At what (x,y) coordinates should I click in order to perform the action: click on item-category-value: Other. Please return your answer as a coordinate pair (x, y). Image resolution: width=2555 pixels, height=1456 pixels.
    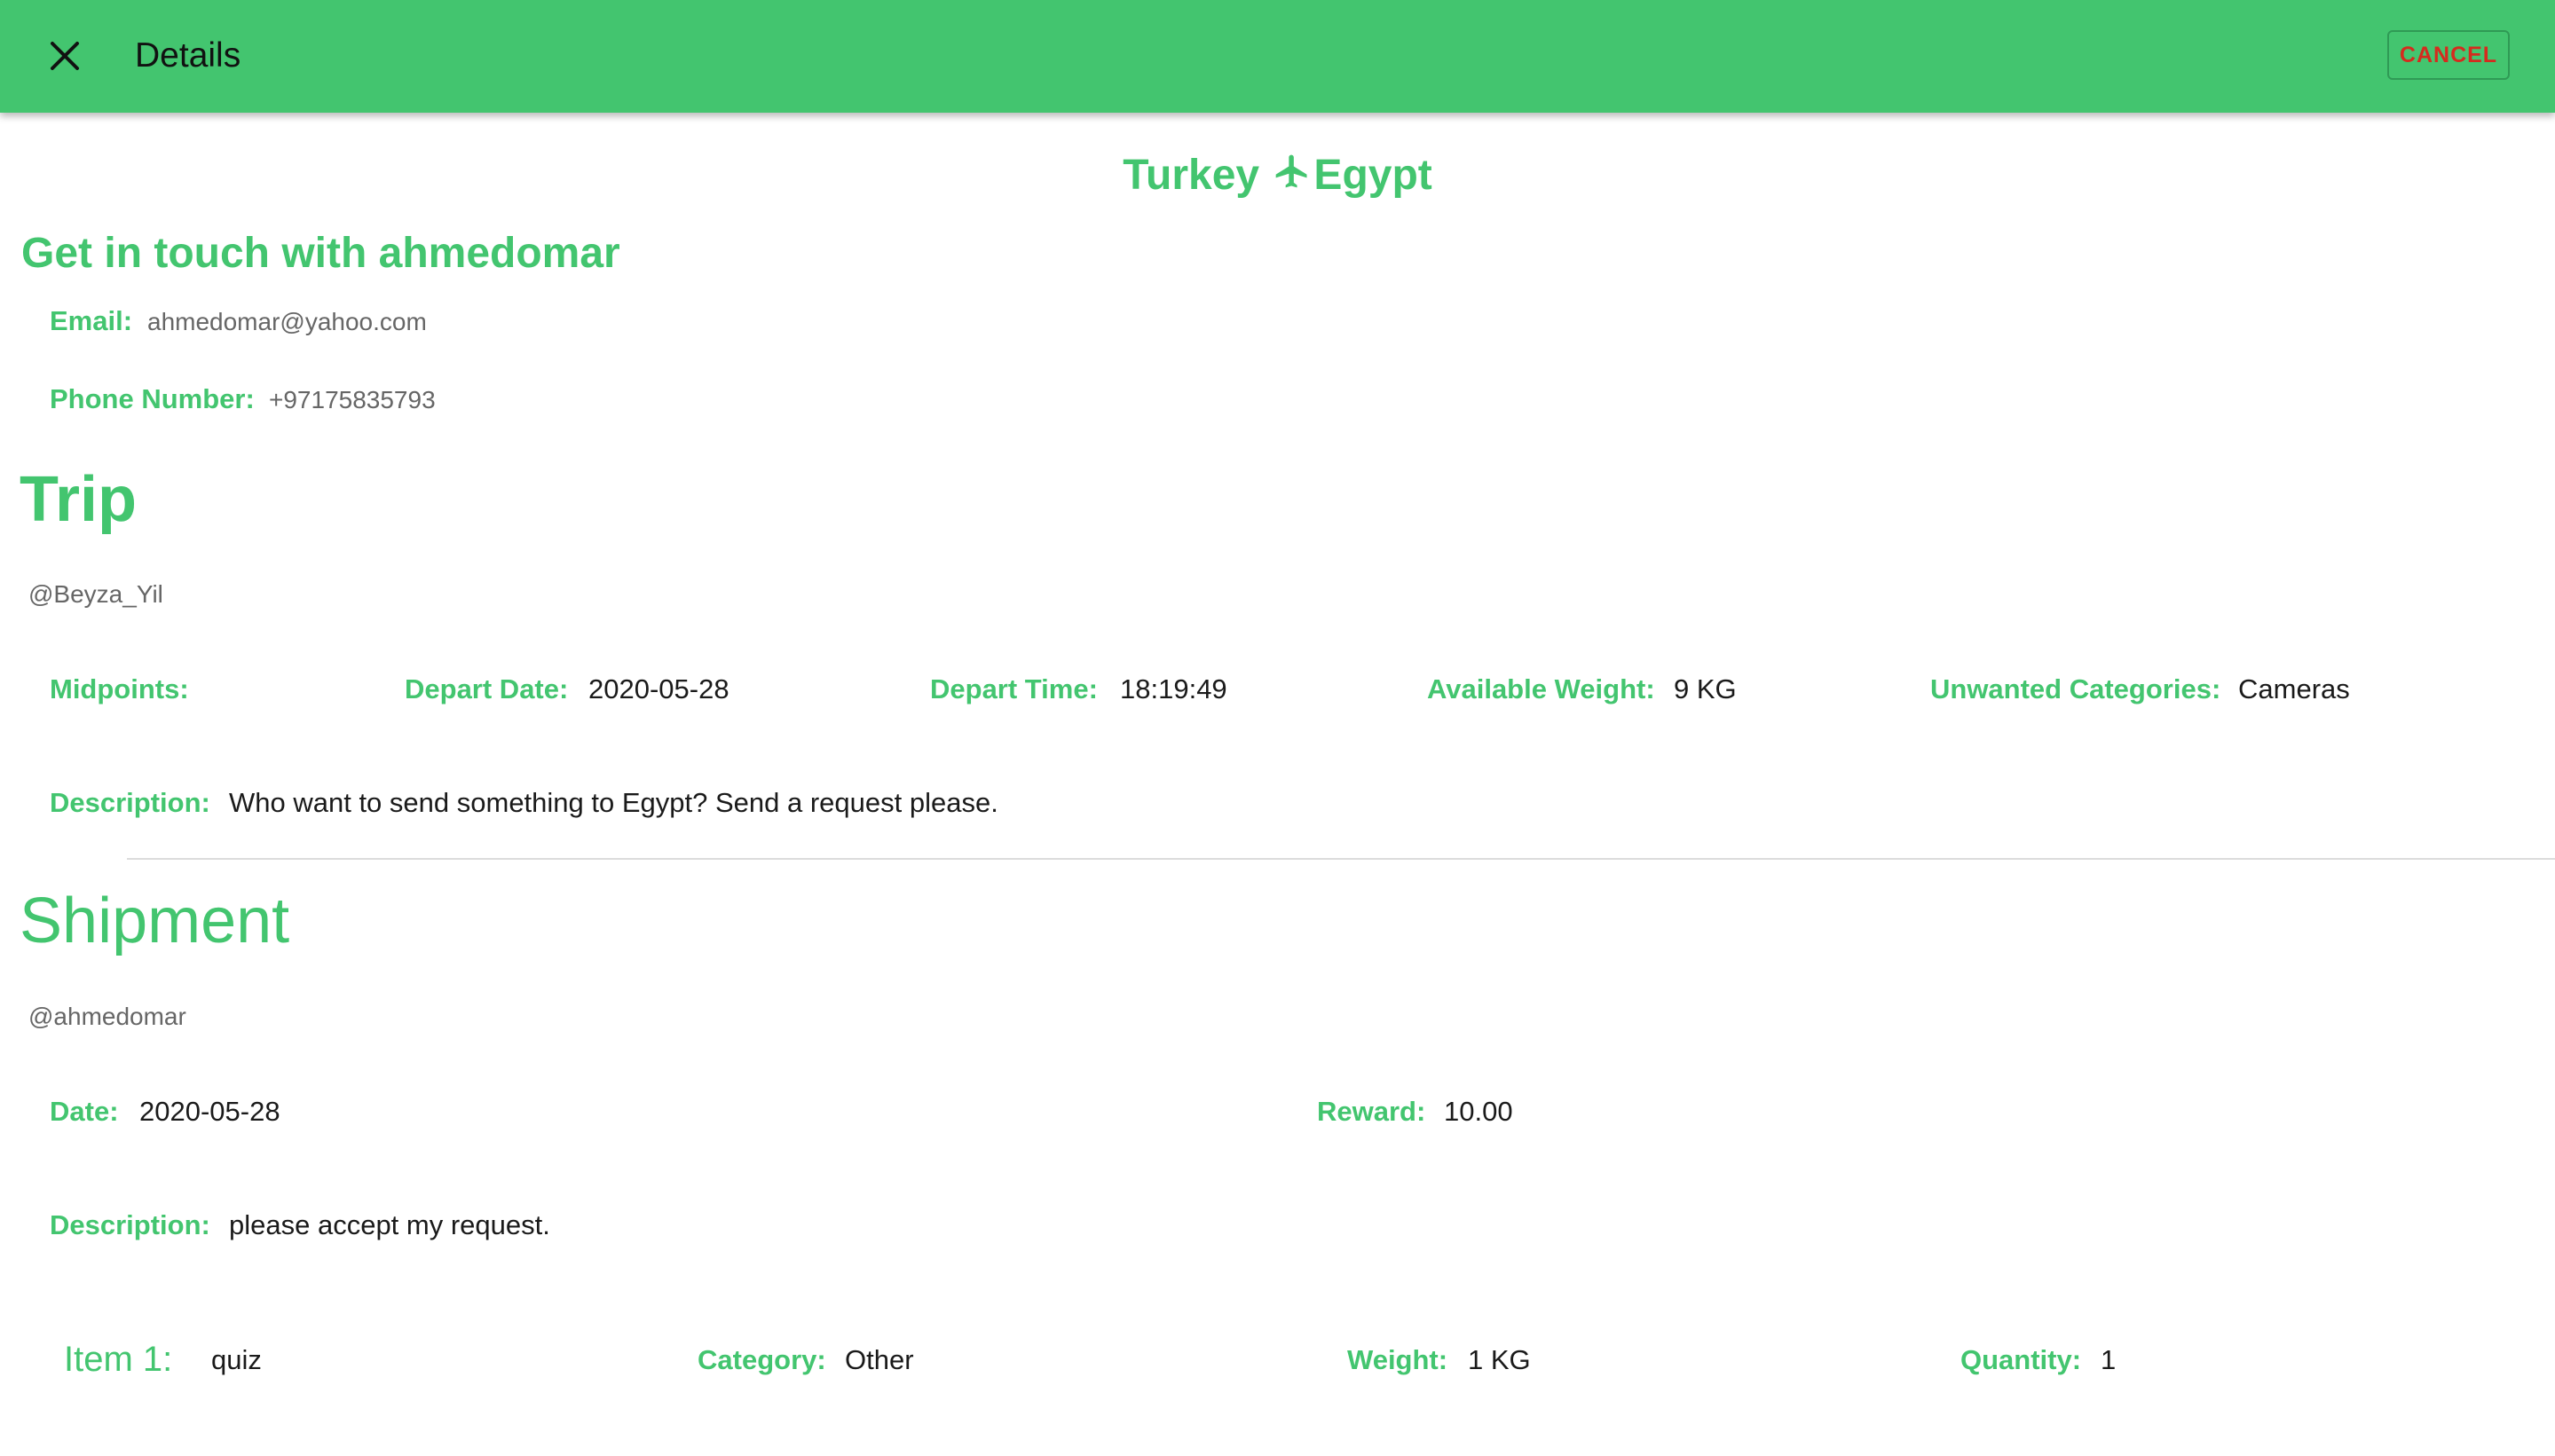
    Looking at the image, I should click on (879, 1359).